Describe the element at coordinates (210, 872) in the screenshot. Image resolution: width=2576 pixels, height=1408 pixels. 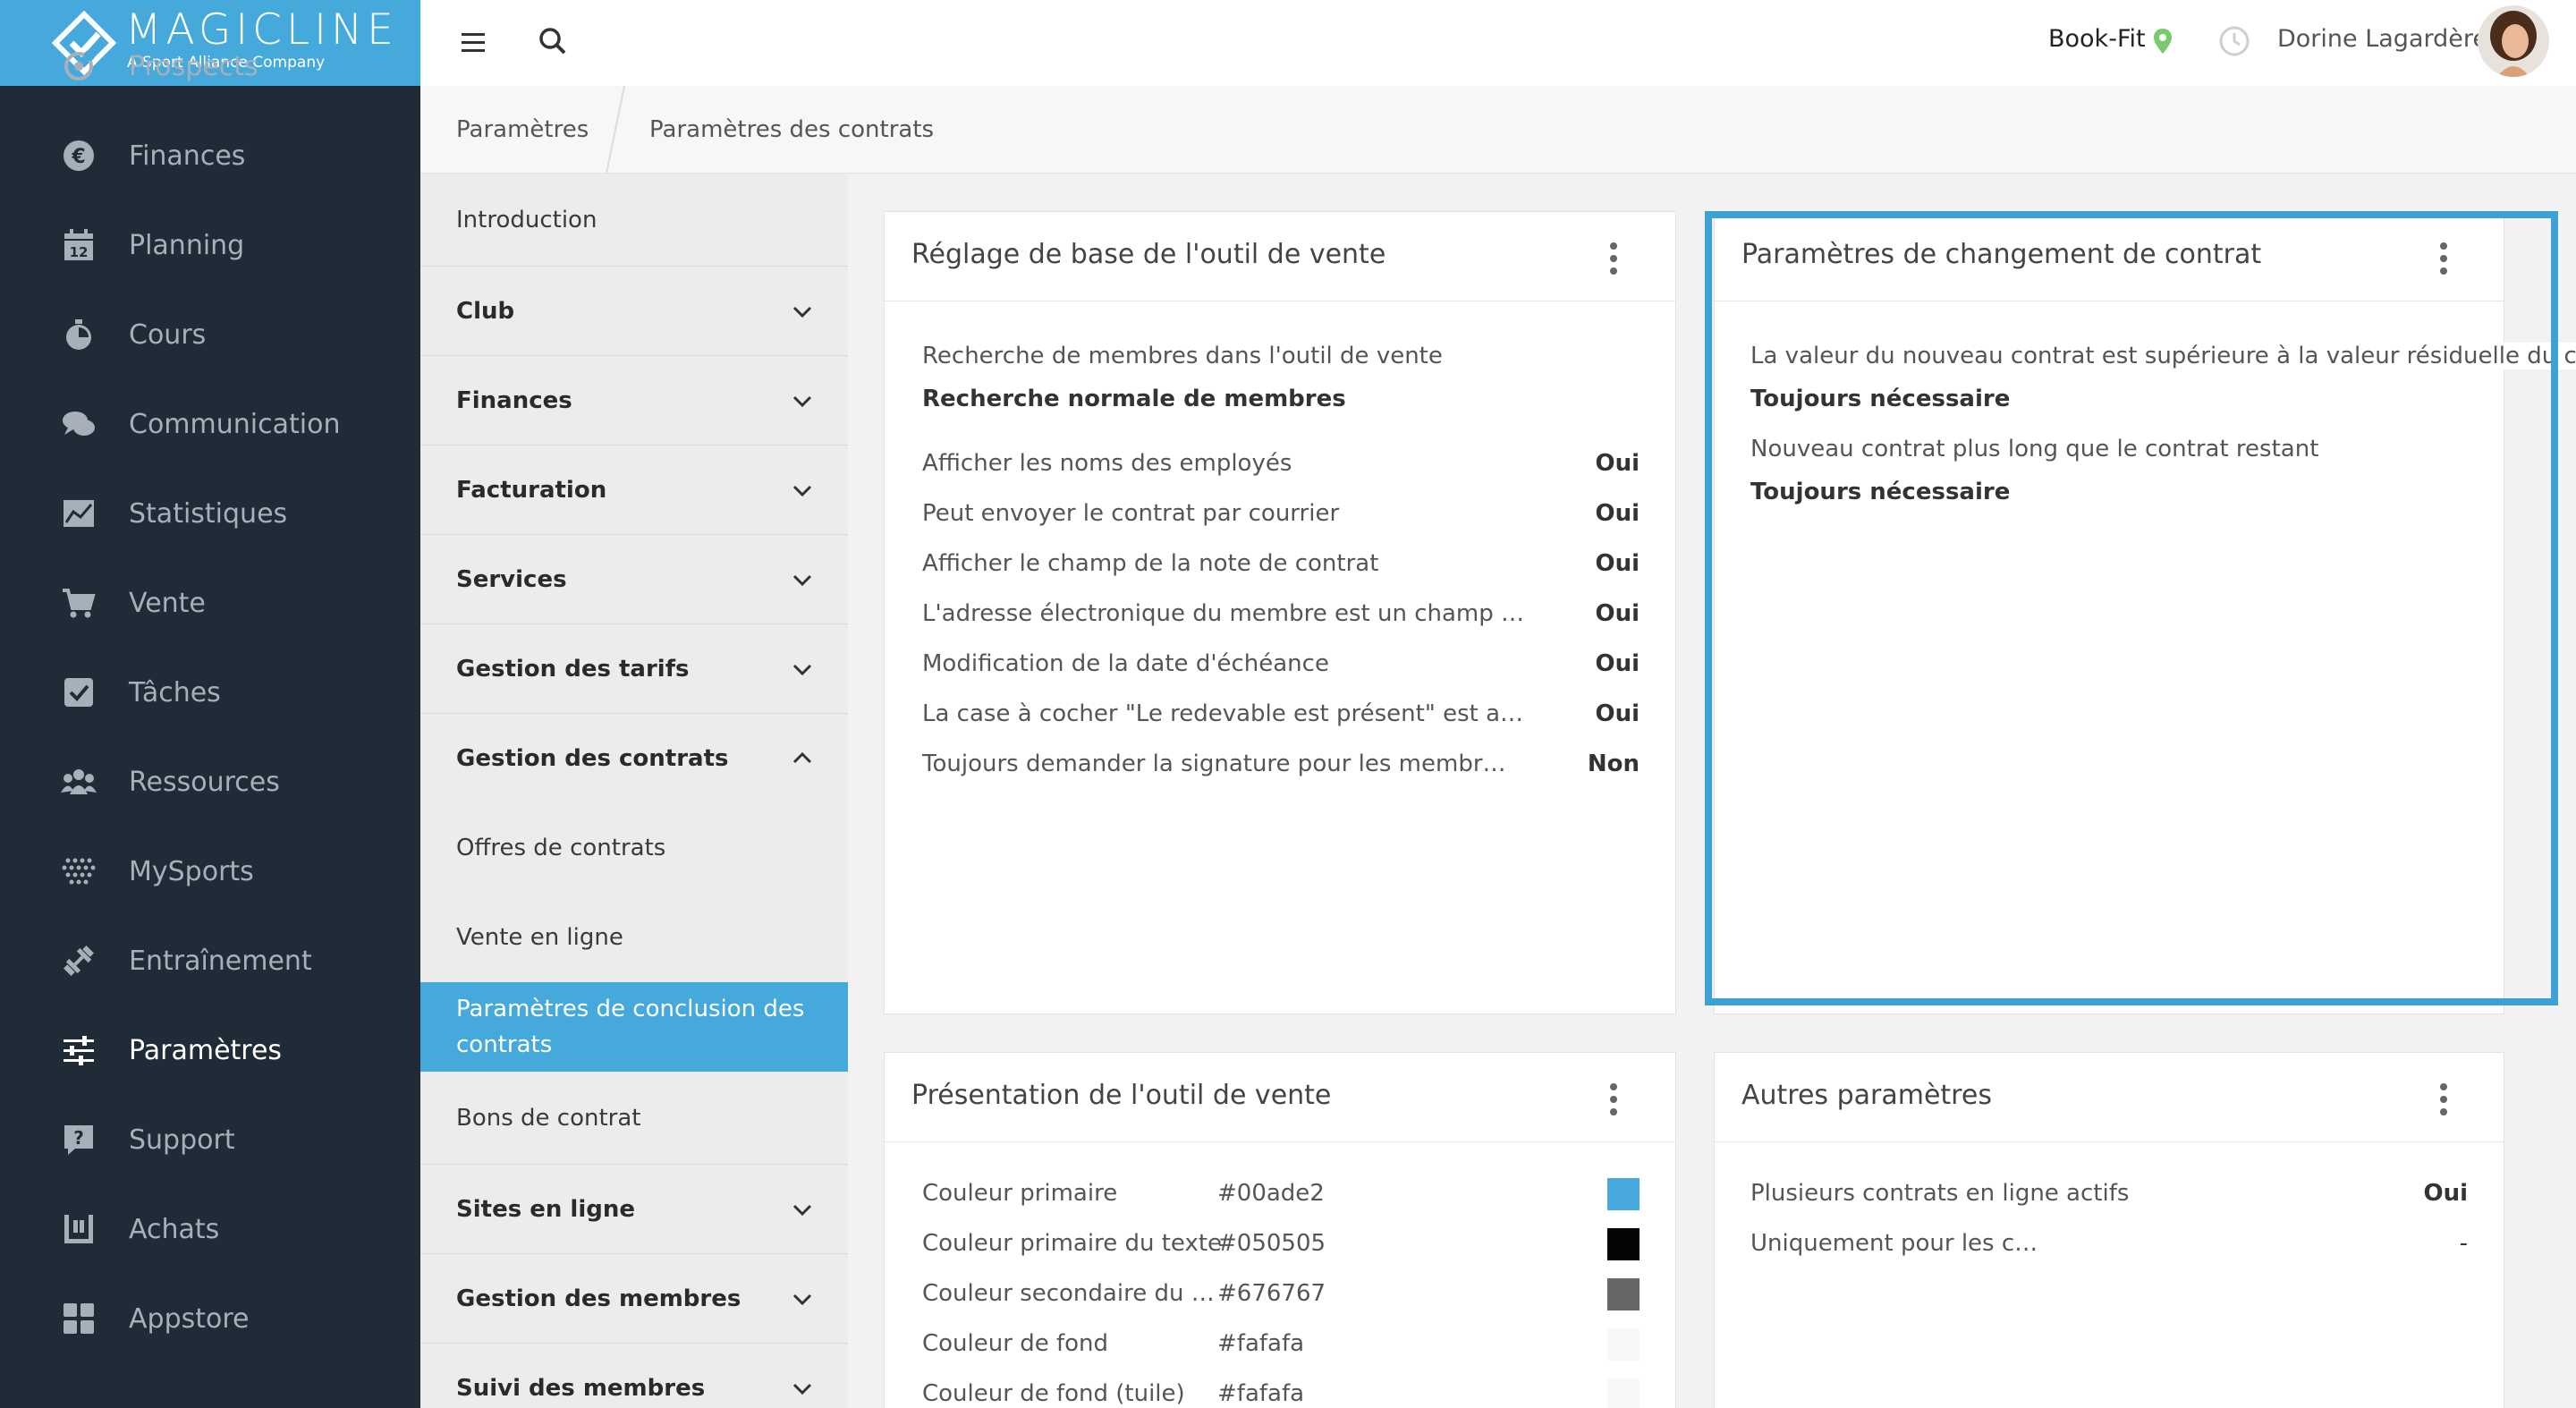
I see `nav-item-mysports: MySports` at that location.